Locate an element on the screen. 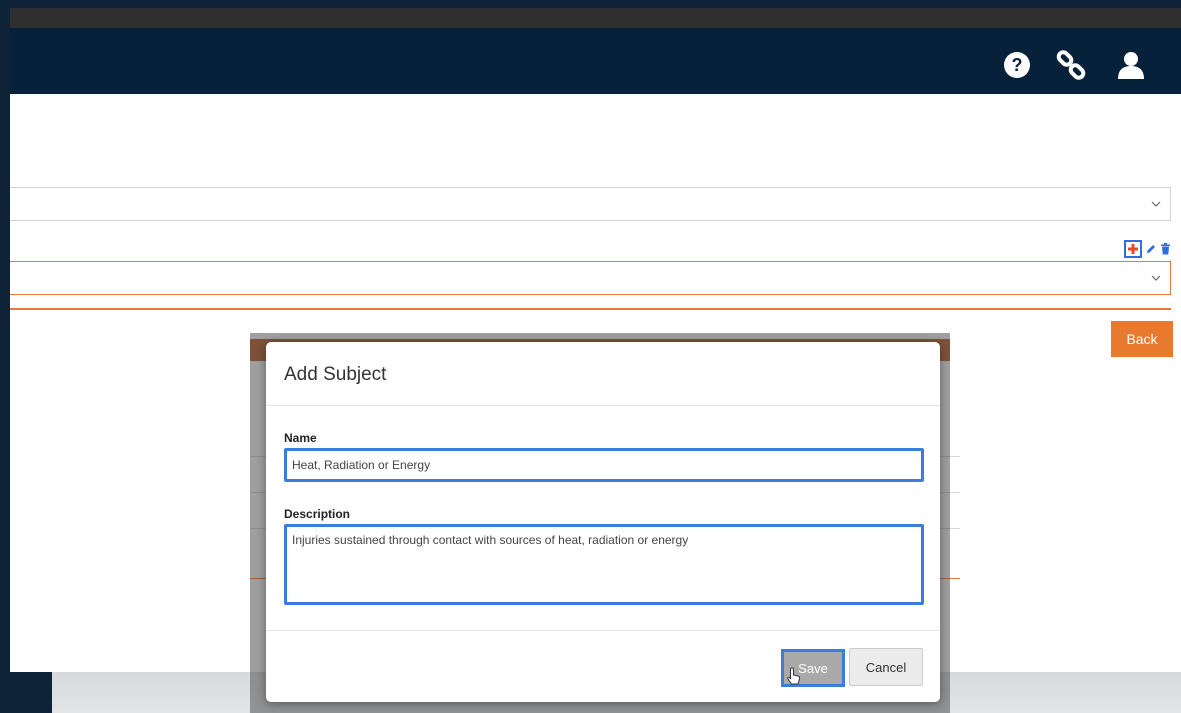  category-select is located at coordinates (590, 204).